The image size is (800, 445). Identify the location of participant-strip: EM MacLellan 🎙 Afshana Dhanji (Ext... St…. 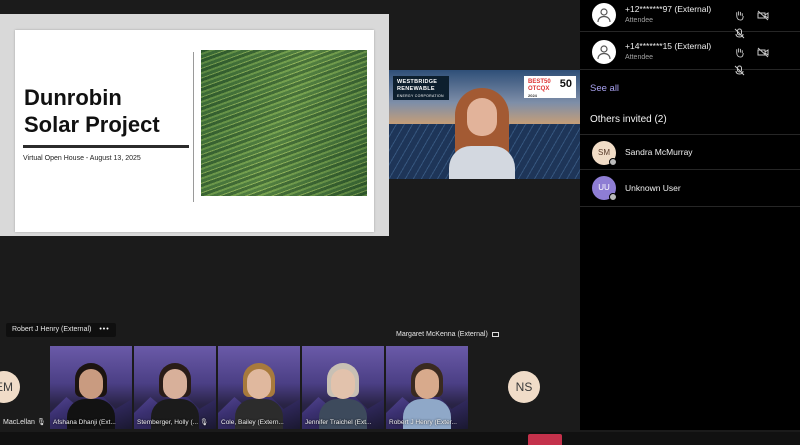
(290, 389).